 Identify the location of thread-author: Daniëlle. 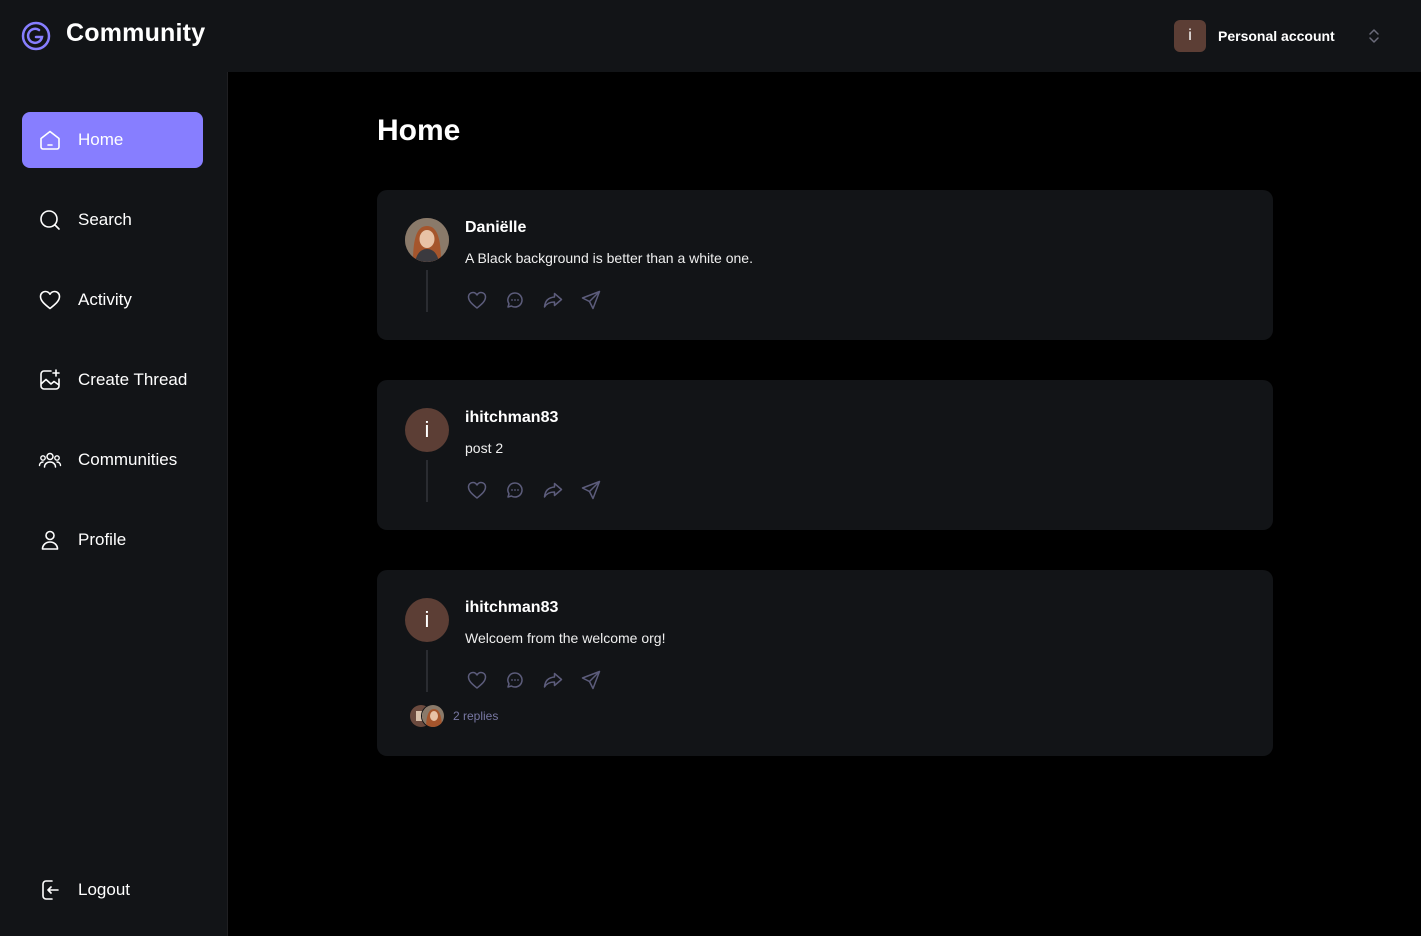
(495, 228).